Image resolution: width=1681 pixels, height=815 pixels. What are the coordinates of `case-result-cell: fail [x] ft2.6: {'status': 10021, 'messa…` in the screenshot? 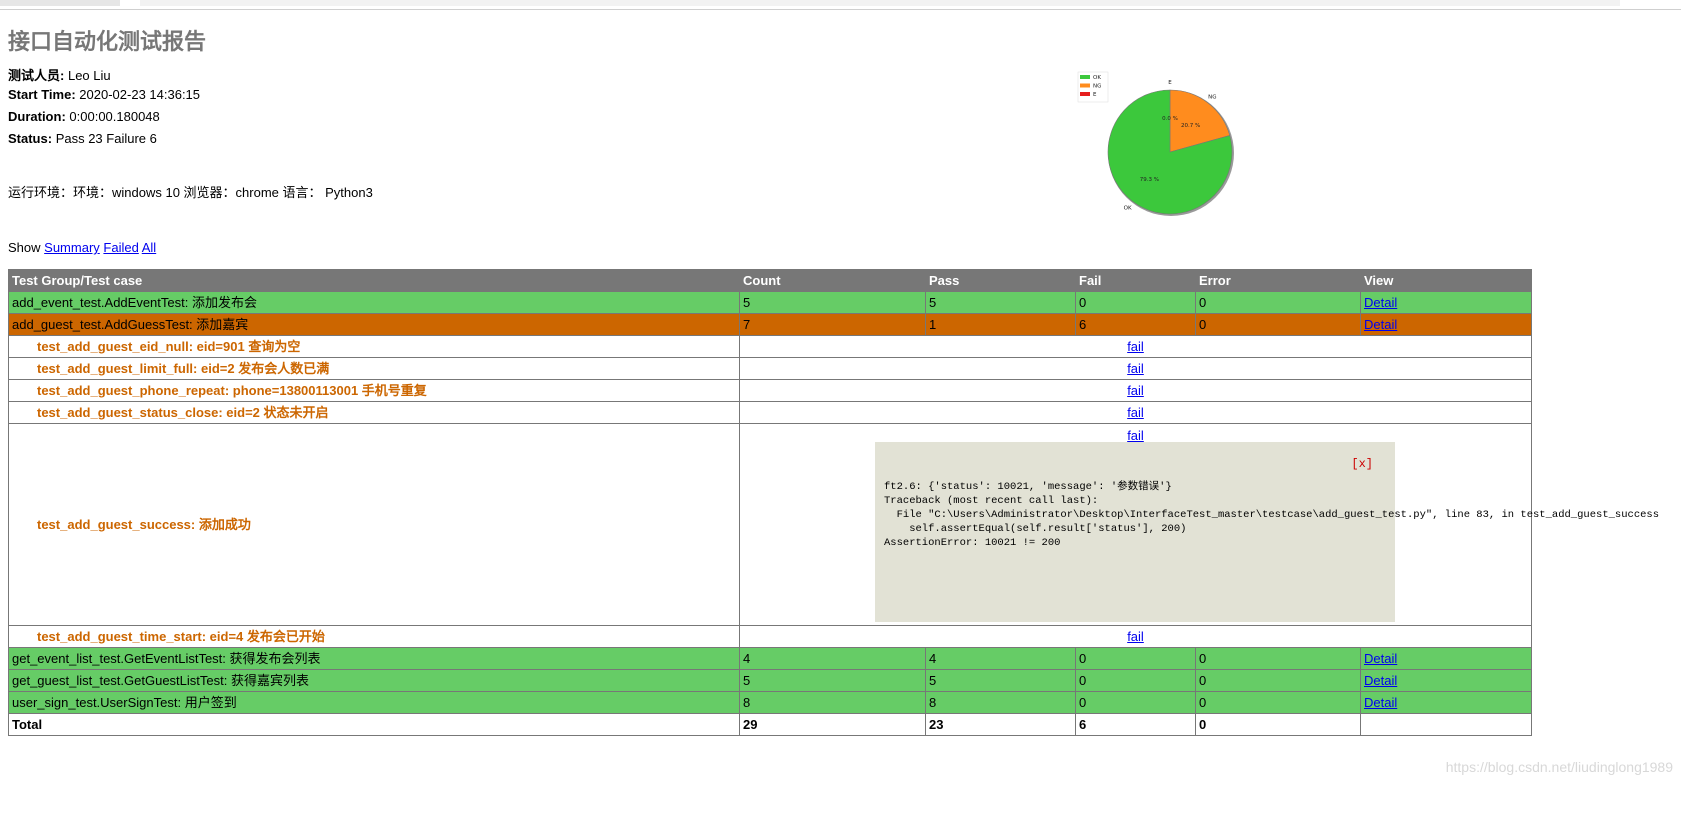 It's located at (1199, 524).